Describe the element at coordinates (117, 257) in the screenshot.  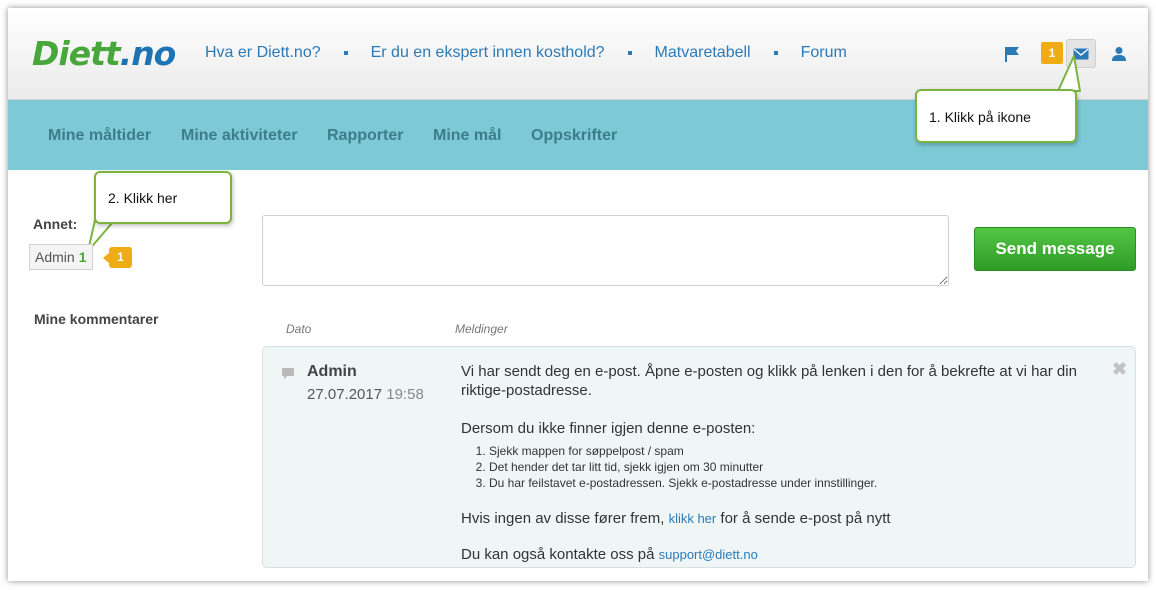
I see `admin-unread-badge: 1` at that location.